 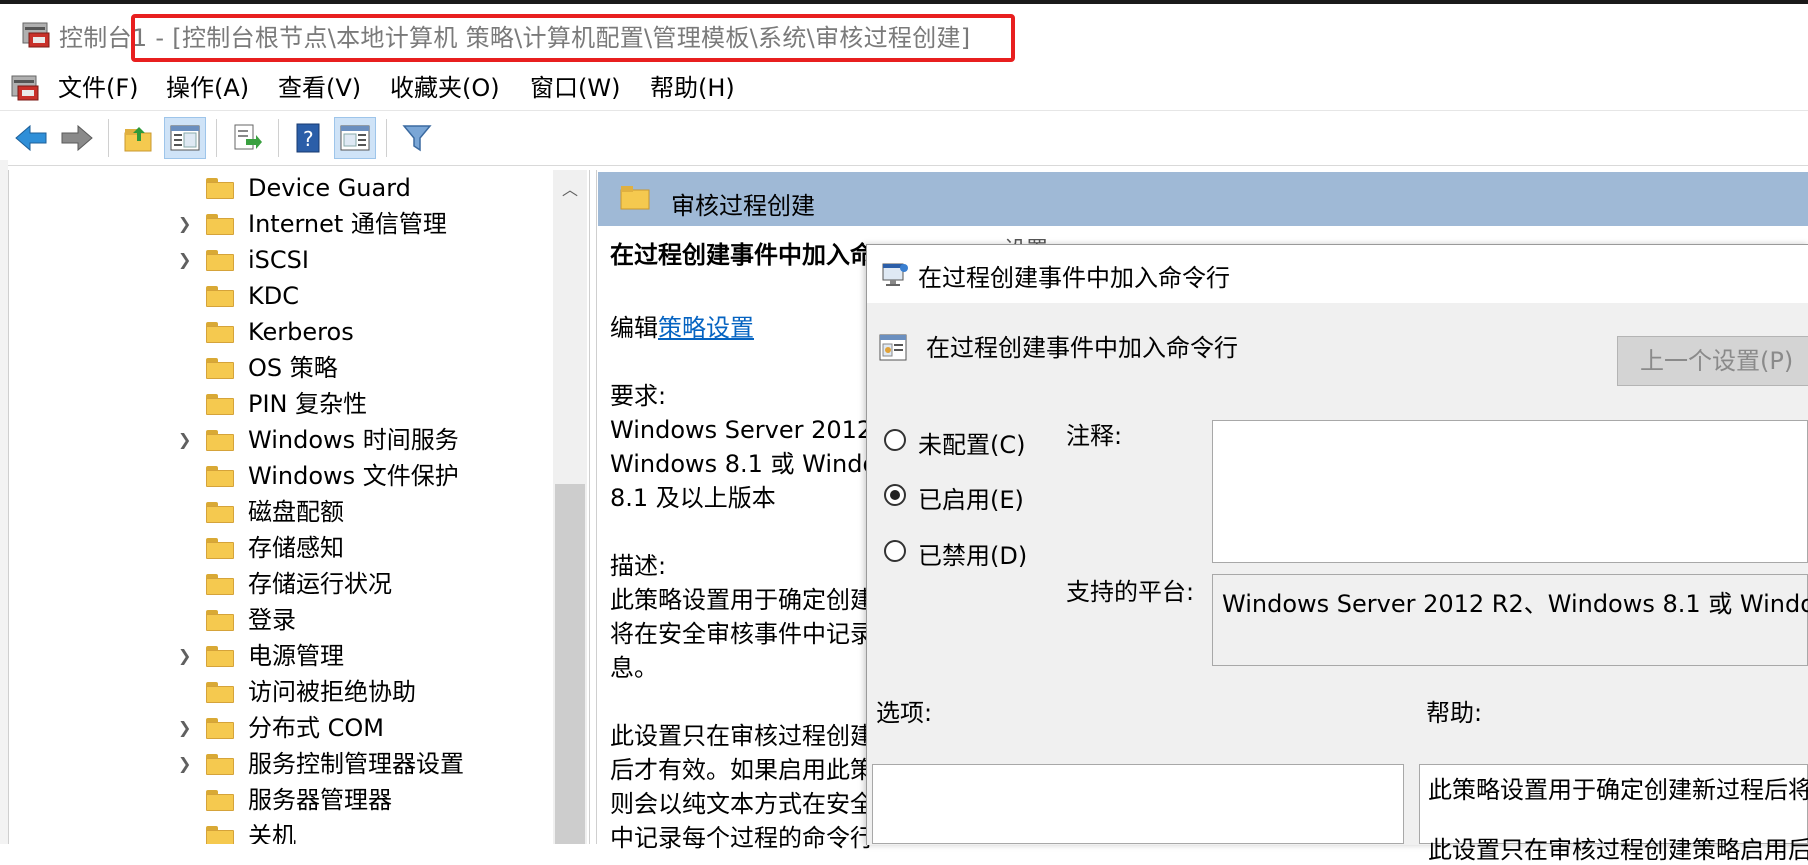 What do you see at coordinates (320, 584) in the screenshot?
I see `tree-item-label: 存储运行状况` at bounding box center [320, 584].